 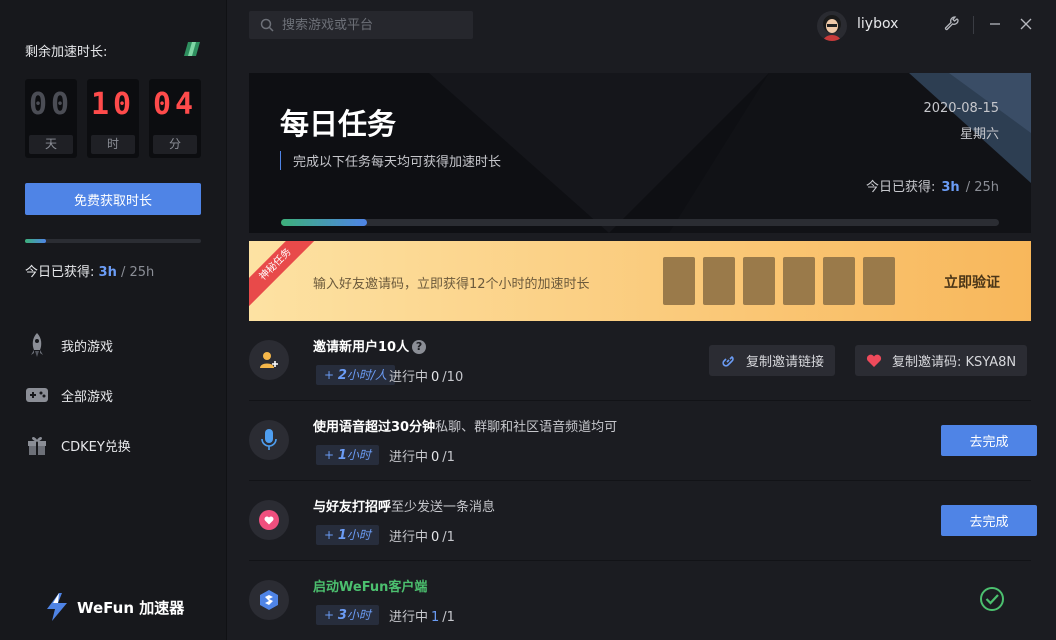 What do you see at coordinates (972, 282) in the screenshot?
I see `verify-button: 立即验证` at bounding box center [972, 282].